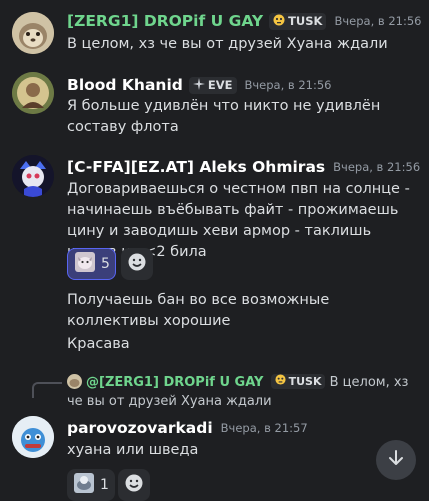 This screenshot has width=429, height=501. Describe the element at coordinates (133, 450) in the screenshot. I see `message-text: хуана или шведа` at that location.